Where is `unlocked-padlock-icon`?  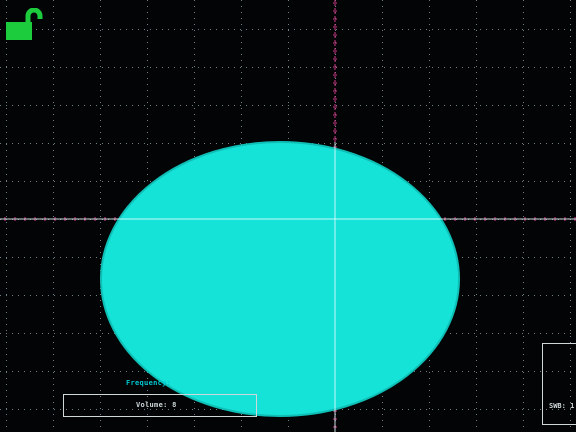 unlocked-padlock-icon is located at coordinates (26, 24).